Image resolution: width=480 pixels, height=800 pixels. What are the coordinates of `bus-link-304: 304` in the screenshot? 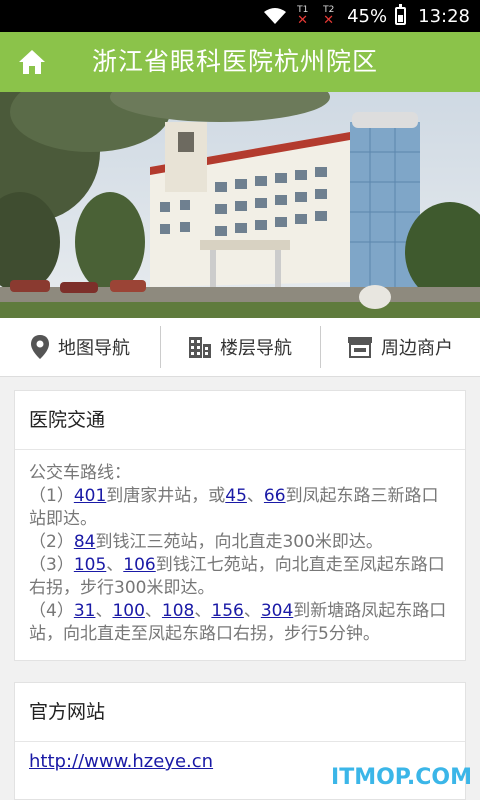 It's located at (277, 611).